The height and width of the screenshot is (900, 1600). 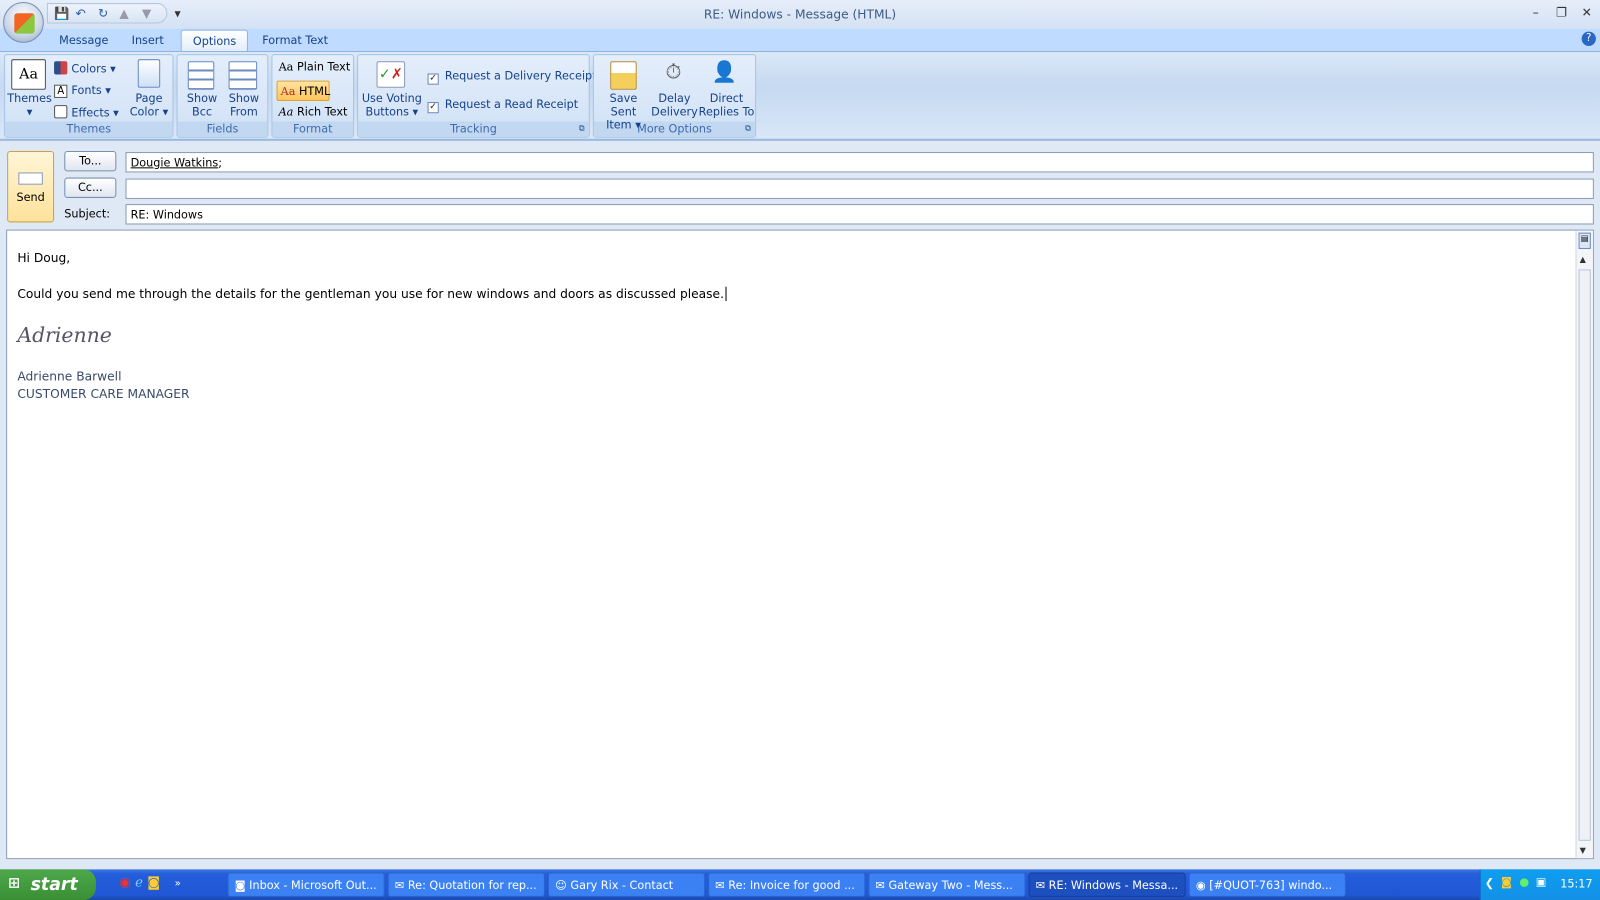 What do you see at coordinates (30, 178) in the screenshot?
I see `send-envelope-icon` at bounding box center [30, 178].